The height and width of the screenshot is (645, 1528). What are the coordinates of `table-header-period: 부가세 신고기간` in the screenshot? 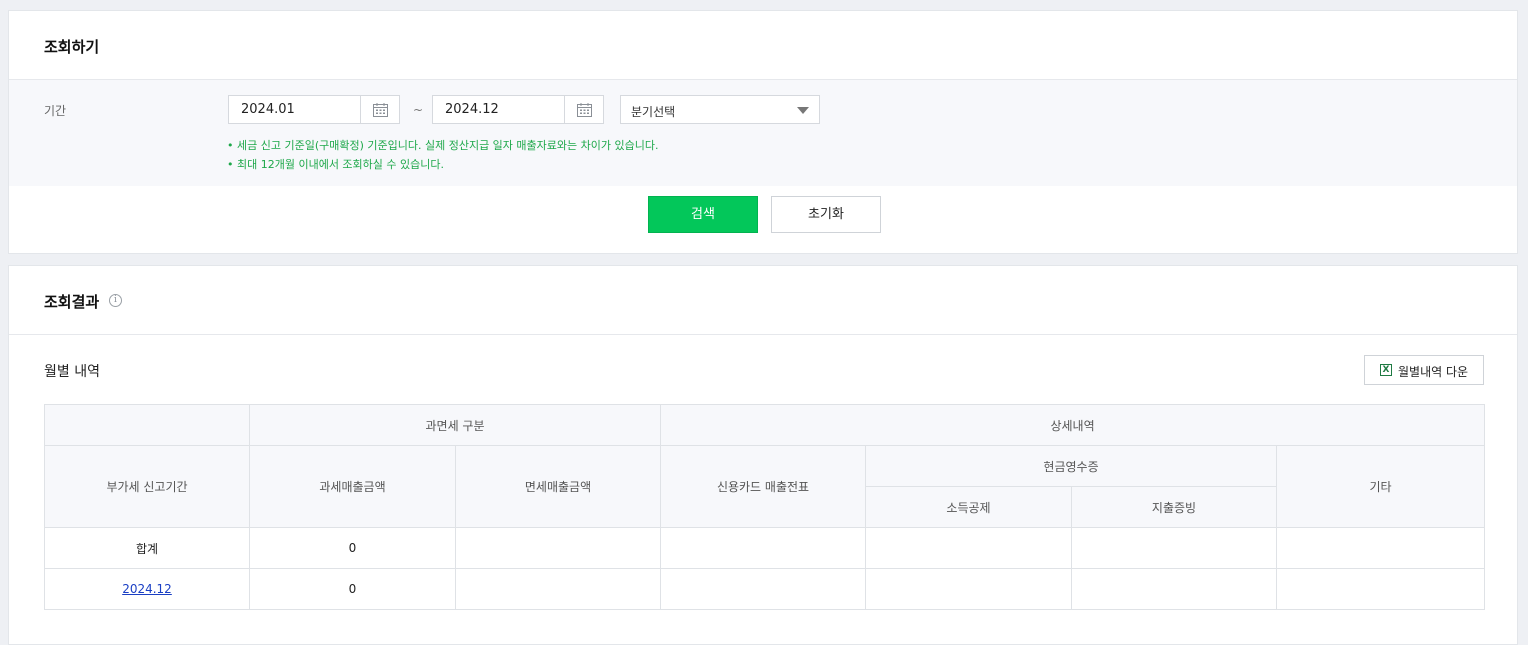 It's located at (147, 486).